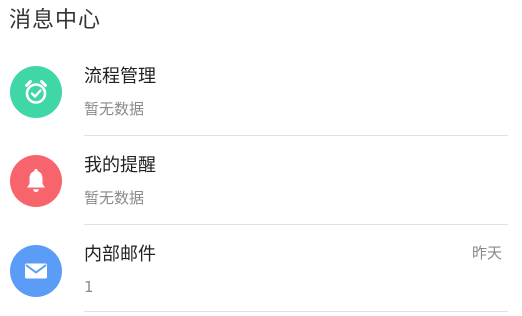  I want to click on page-title: 消息中心, so click(55, 20).